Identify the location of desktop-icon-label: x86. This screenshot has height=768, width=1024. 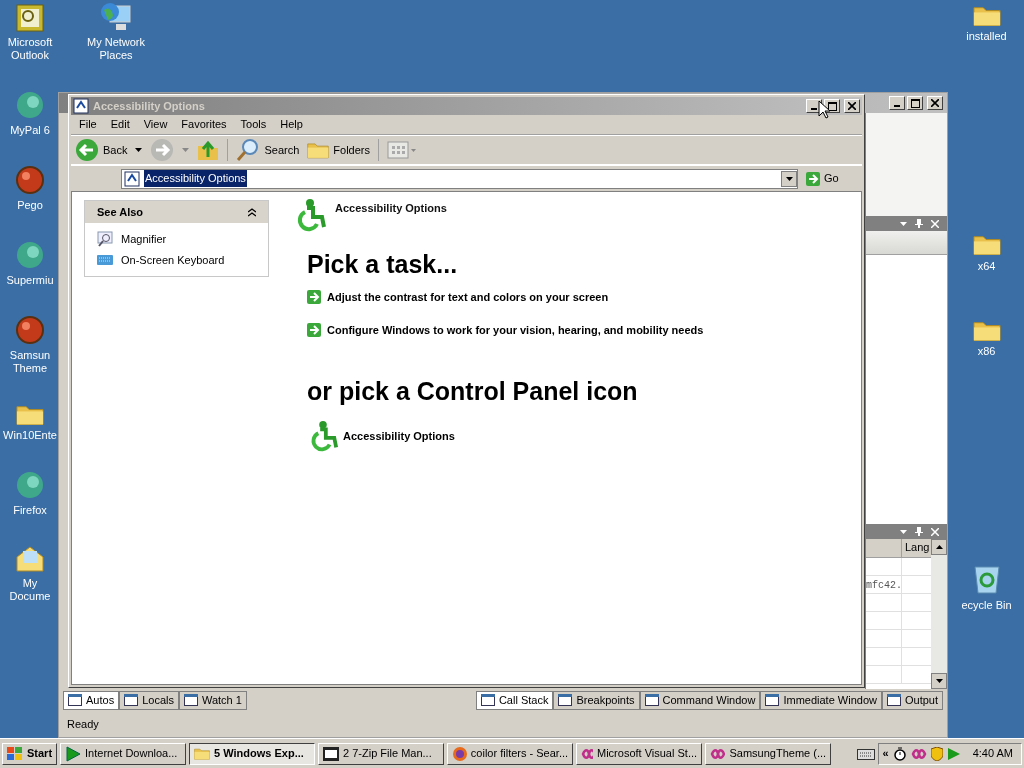
(986, 352).